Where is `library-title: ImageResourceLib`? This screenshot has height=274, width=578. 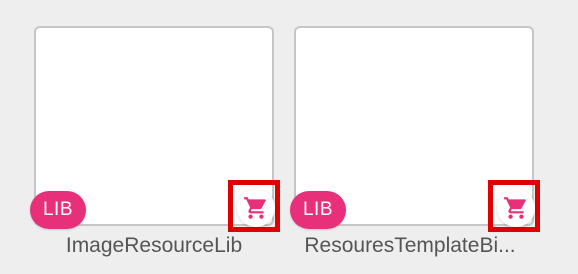 library-title: ImageResourceLib is located at coordinates (154, 246).